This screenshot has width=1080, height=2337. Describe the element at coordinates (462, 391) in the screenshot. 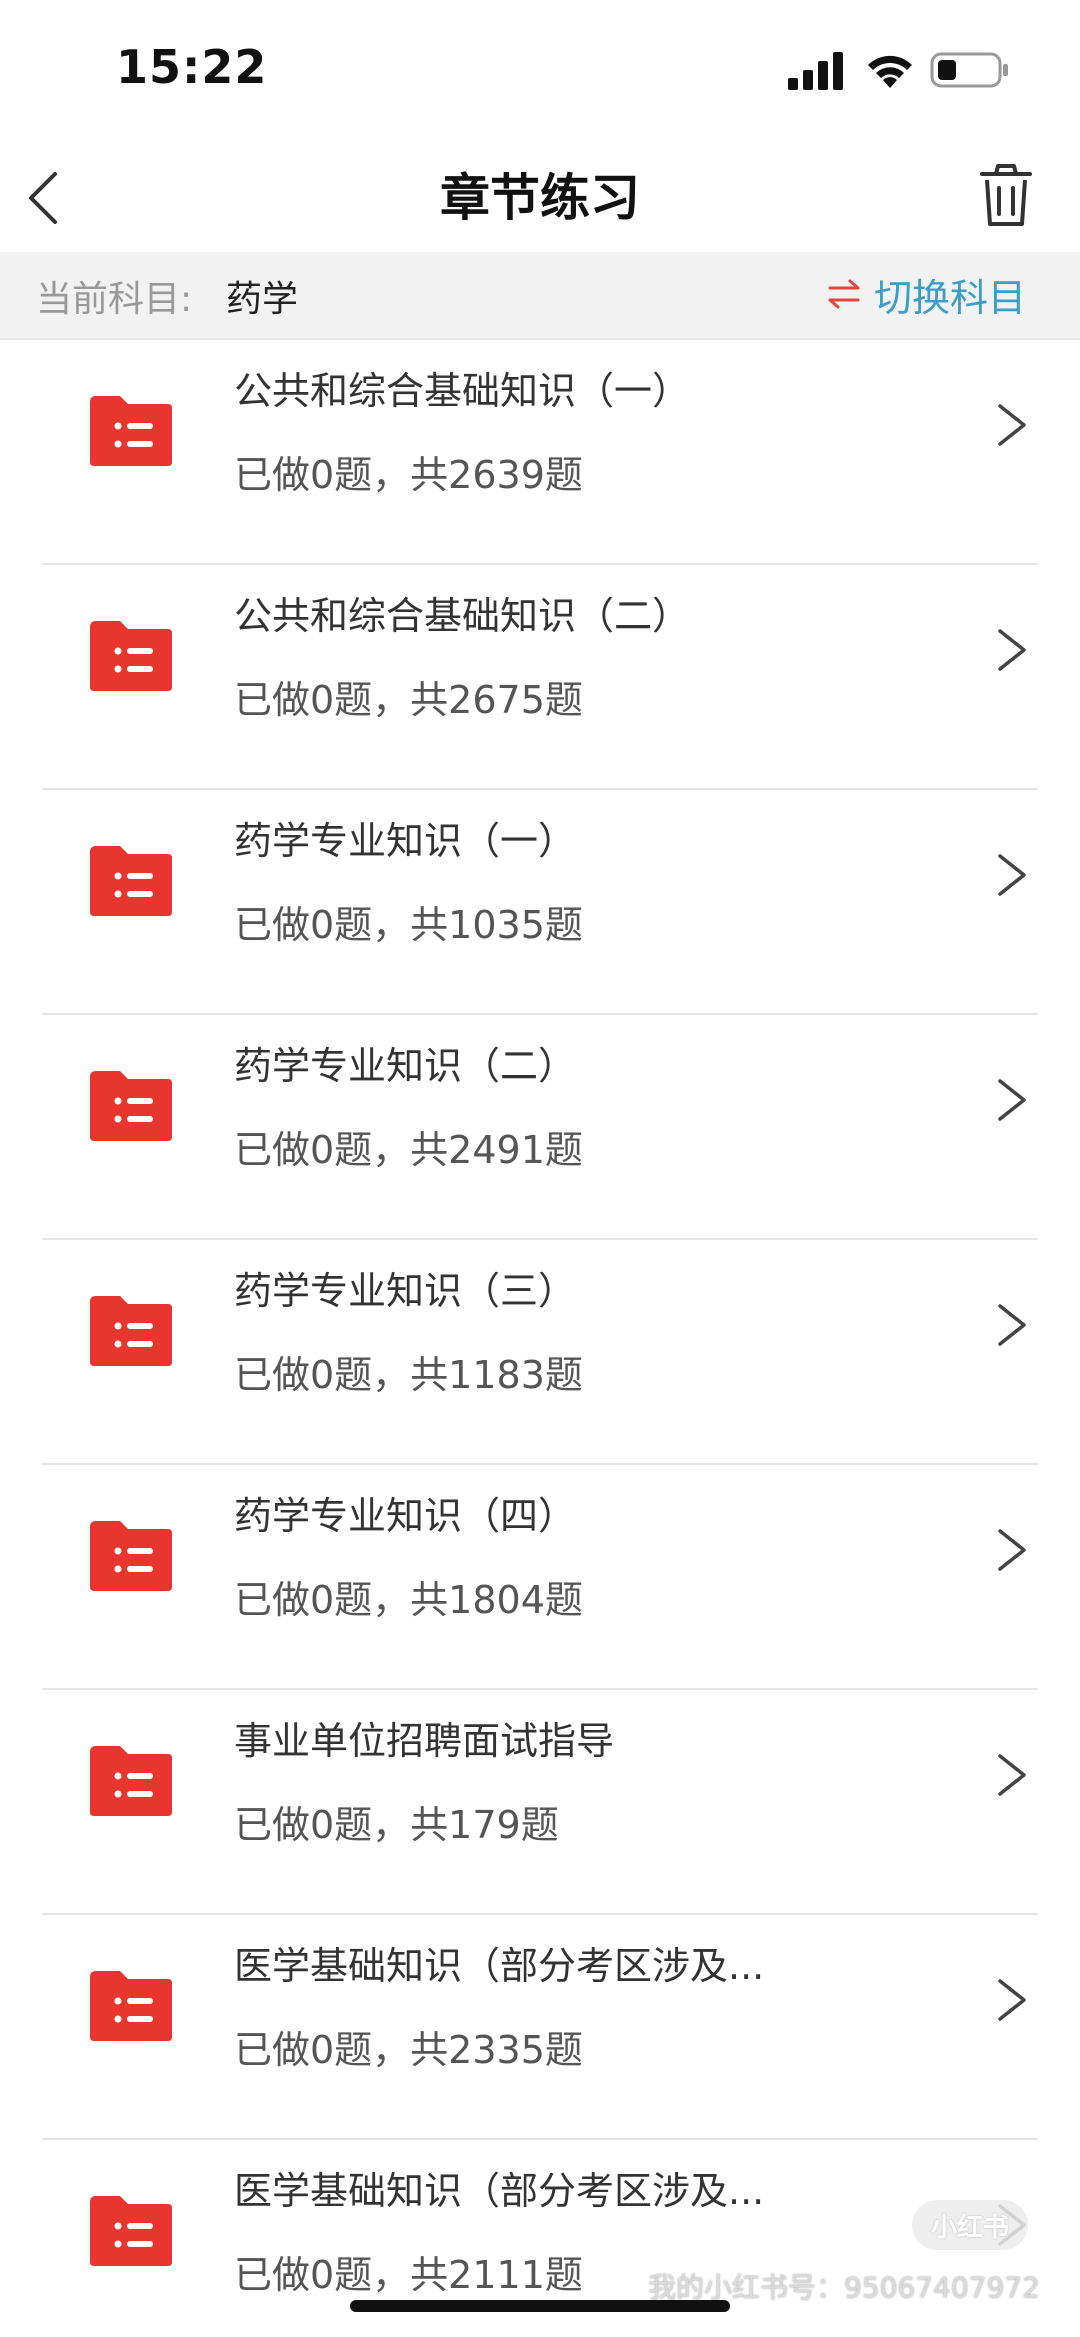

I see `chapter-title: 公共和综合基础知识（一）` at that location.